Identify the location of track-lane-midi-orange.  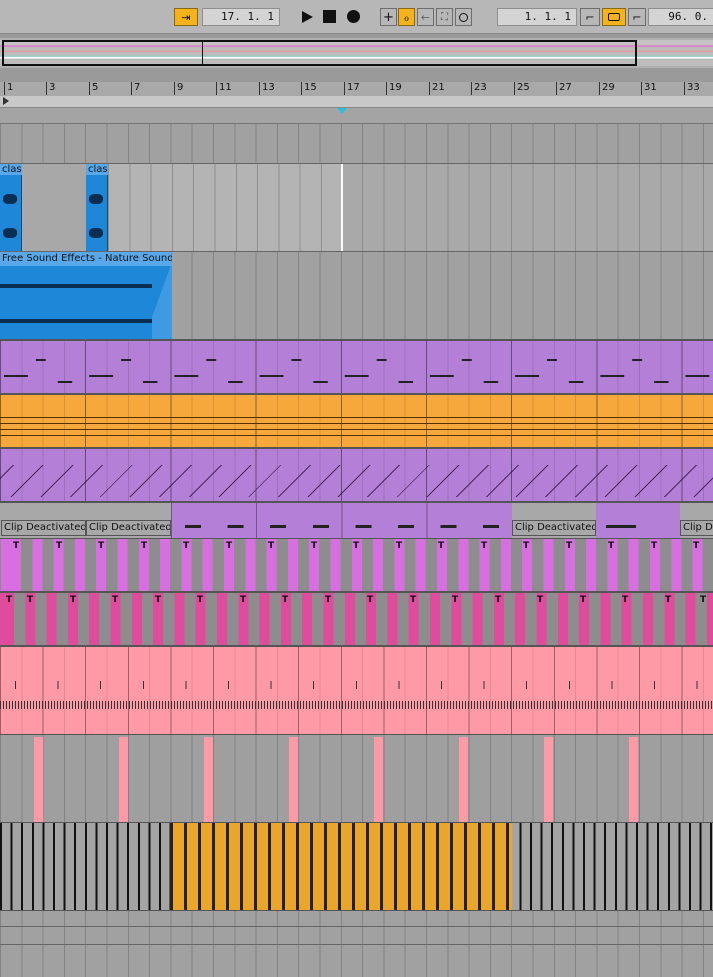
(356, 422).